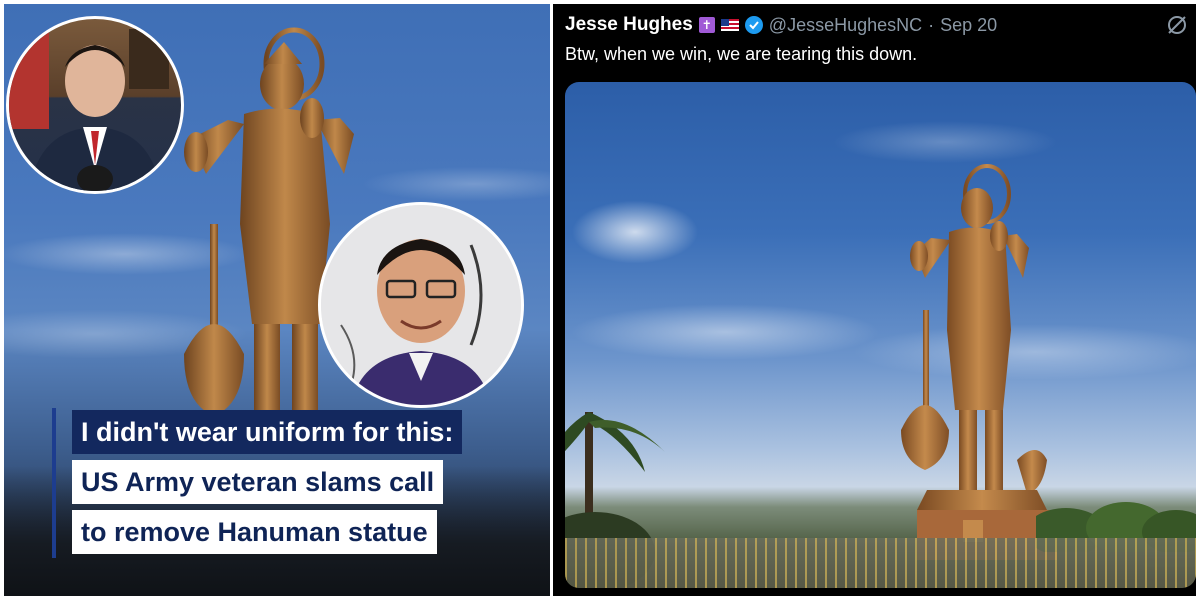 This screenshot has height=600, width=1200. Describe the element at coordinates (421, 305) in the screenshot. I see `veteran-avatar` at that location.